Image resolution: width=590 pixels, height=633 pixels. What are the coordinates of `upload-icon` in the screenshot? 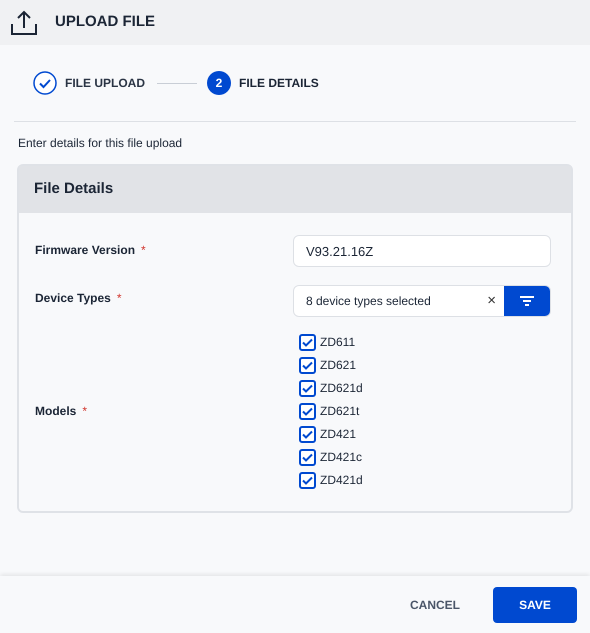 It's located at (24, 23).